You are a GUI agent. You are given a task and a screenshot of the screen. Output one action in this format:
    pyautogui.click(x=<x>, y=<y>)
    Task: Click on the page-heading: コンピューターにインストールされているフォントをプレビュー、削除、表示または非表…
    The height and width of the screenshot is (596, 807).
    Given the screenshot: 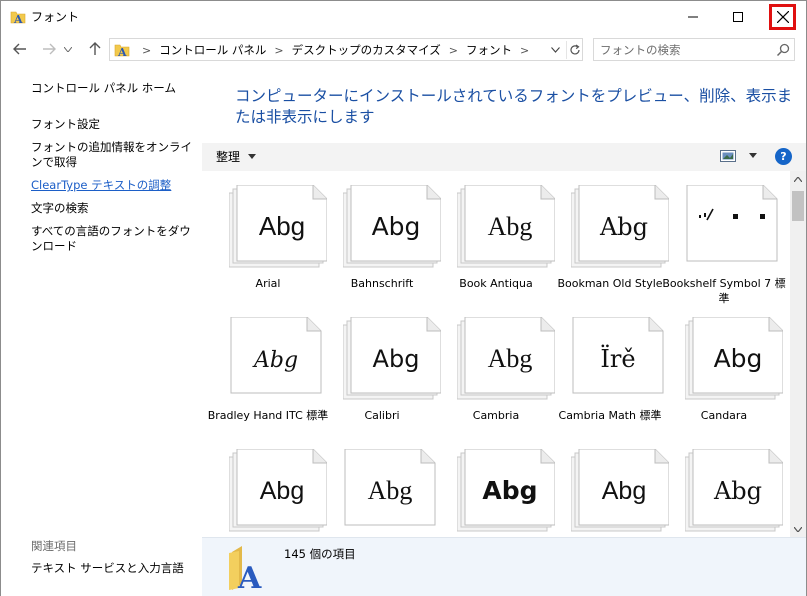 What is the action you would take?
    pyautogui.click(x=514, y=106)
    